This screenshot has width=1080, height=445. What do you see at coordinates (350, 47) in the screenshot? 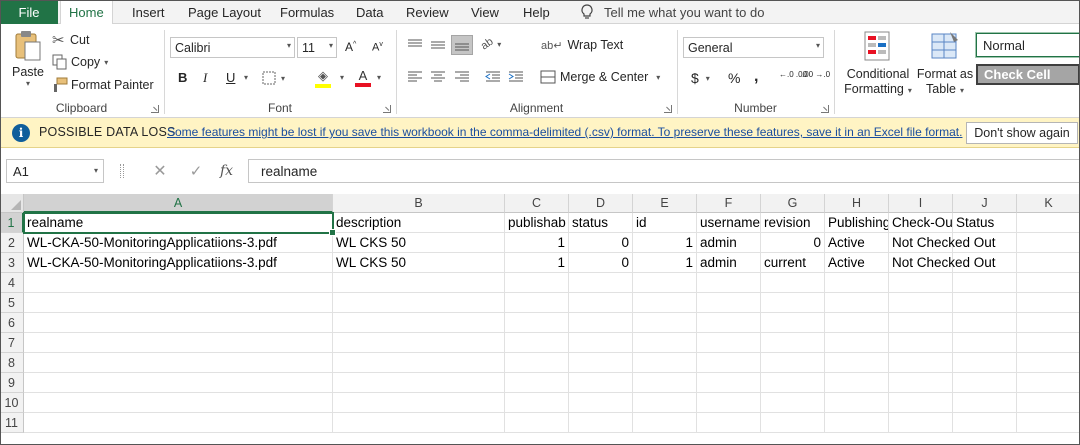
I see `increase-font-size-button: A^` at bounding box center [350, 47].